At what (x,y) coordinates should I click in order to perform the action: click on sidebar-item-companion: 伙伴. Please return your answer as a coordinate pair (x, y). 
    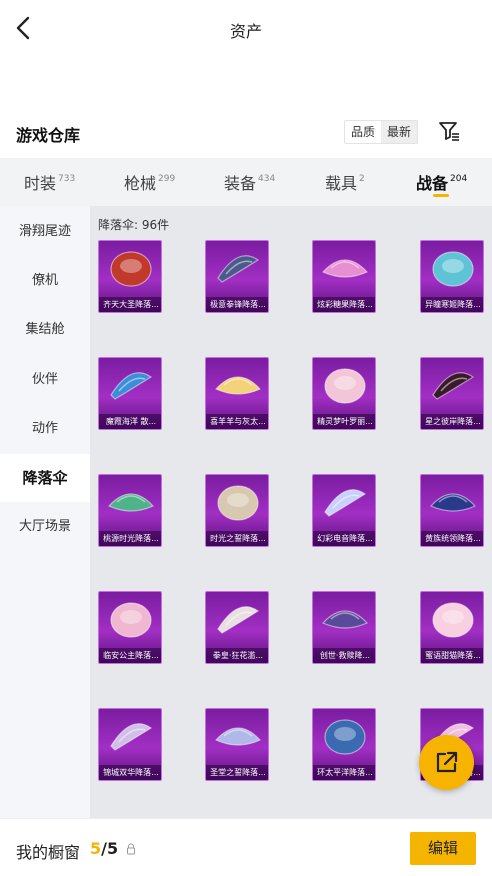
    Looking at the image, I should click on (45, 380).